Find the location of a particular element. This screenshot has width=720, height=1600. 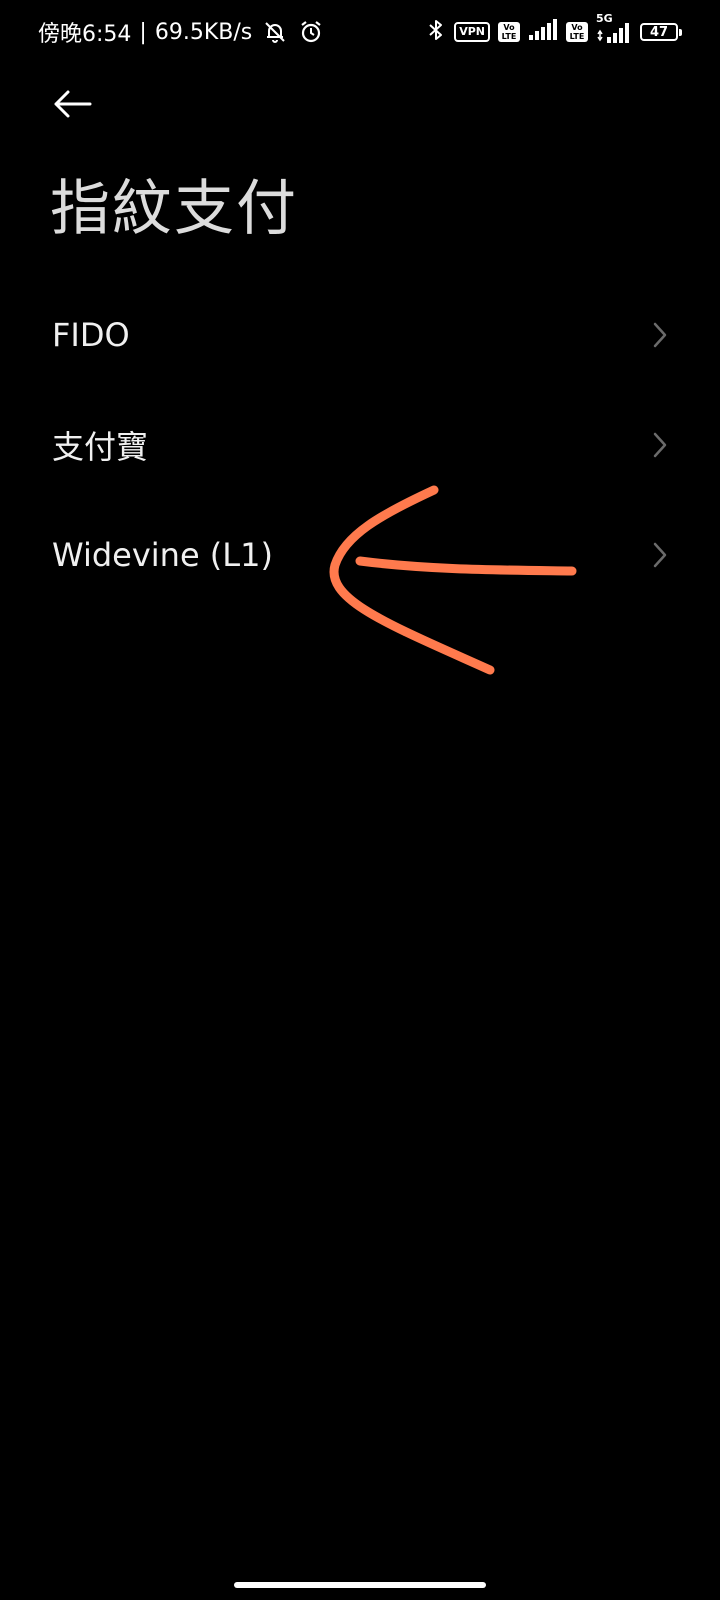

network-type: 5G is located at coordinates (604, 18).